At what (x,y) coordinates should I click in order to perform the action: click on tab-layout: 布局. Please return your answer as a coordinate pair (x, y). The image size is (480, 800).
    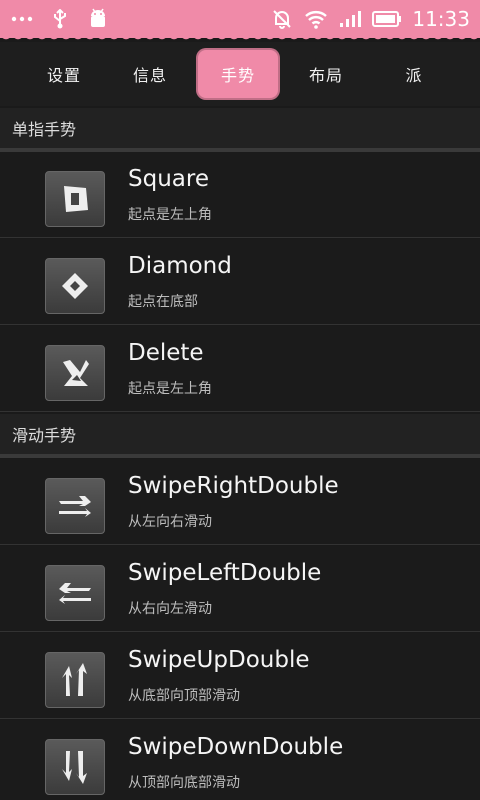
    Looking at the image, I should click on (326, 74).